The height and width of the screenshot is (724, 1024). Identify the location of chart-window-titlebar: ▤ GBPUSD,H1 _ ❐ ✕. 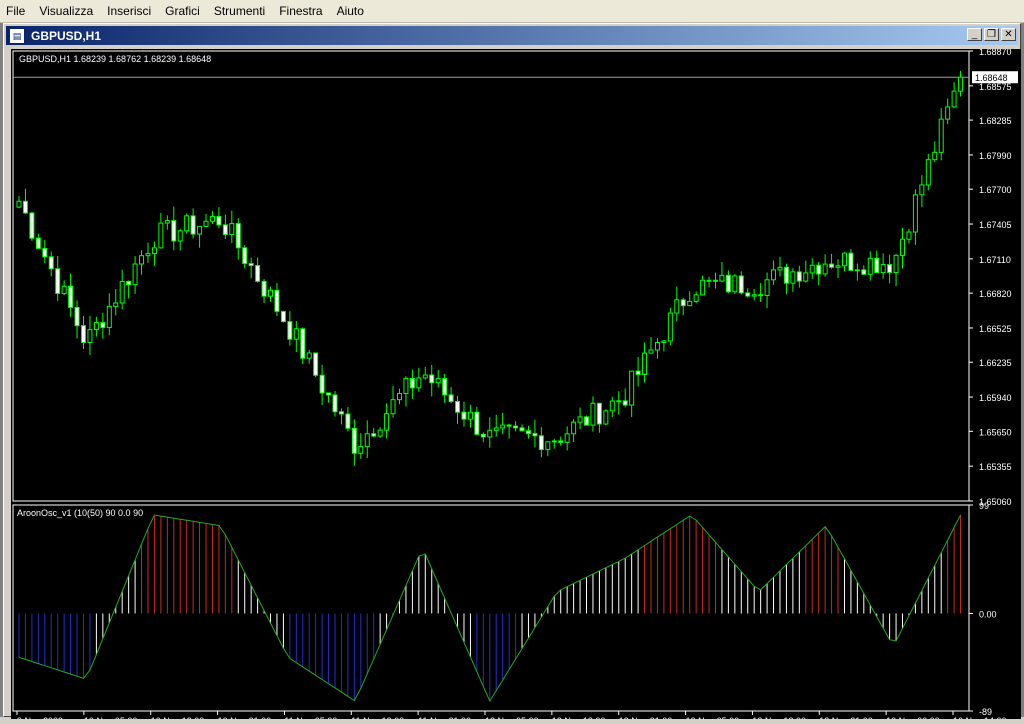
(512, 35).